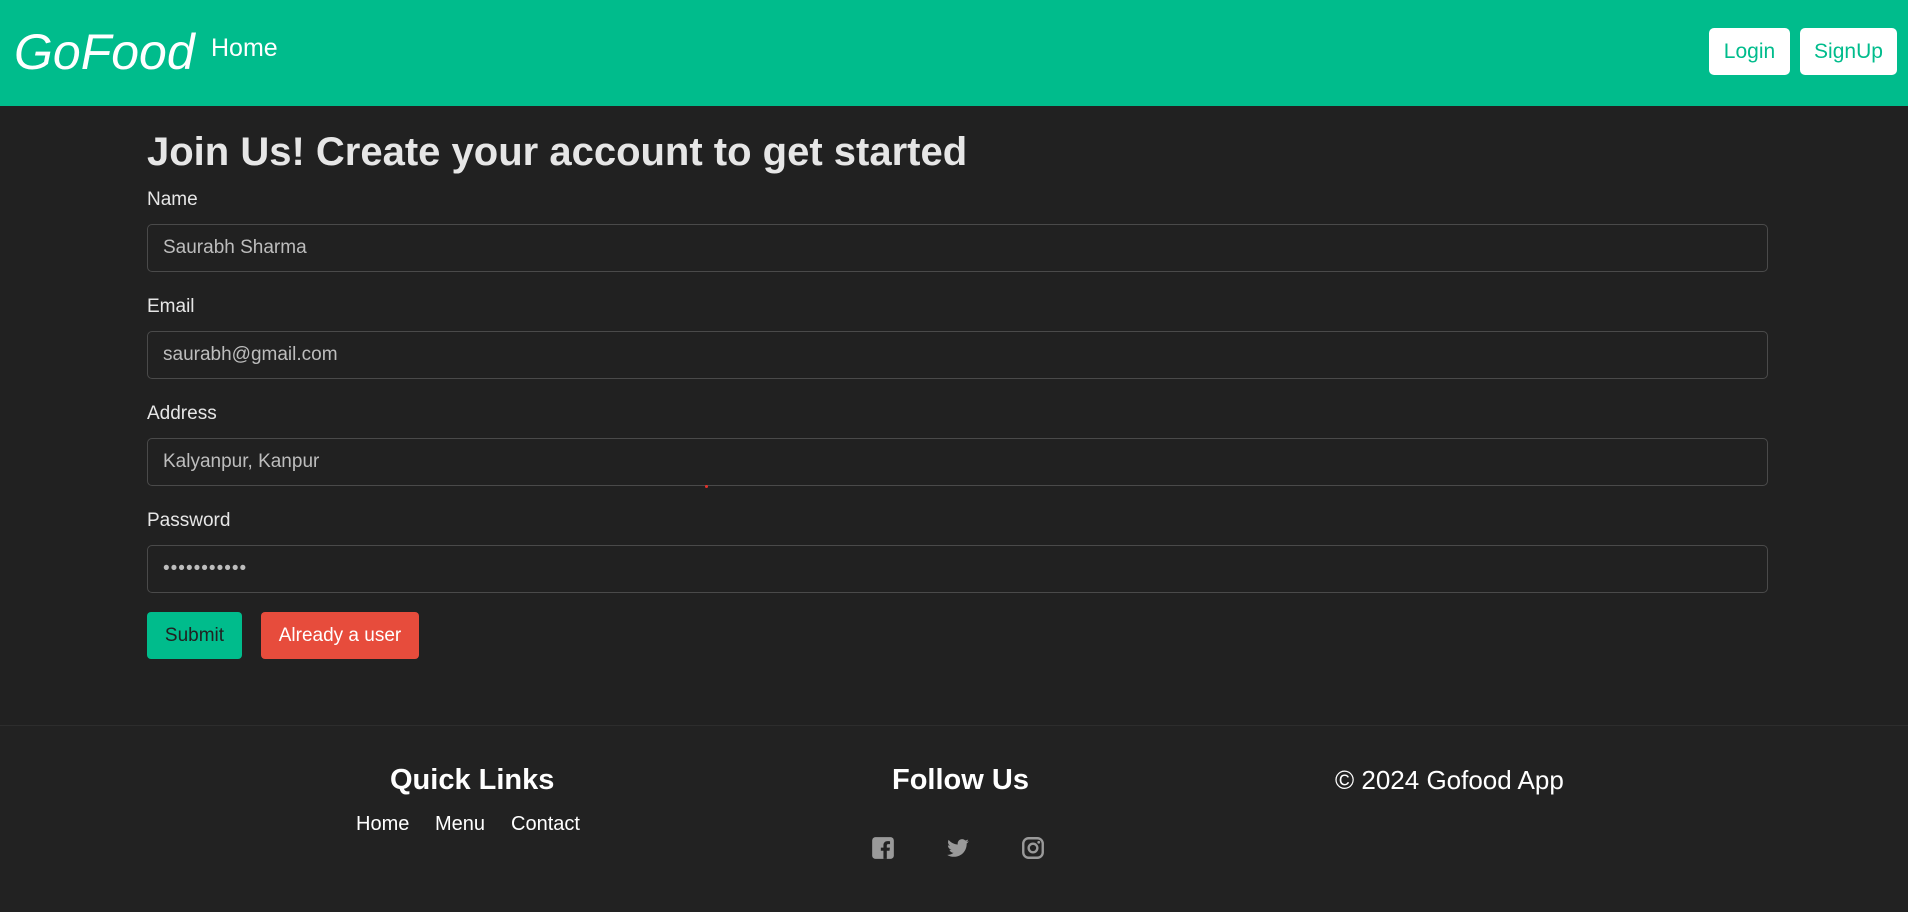 The height and width of the screenshot is (912, 1908). What do you see at coordinates (244, 48) in the screenshot?
I see `nav-home-link: Home` at bounding box center [244, 48].